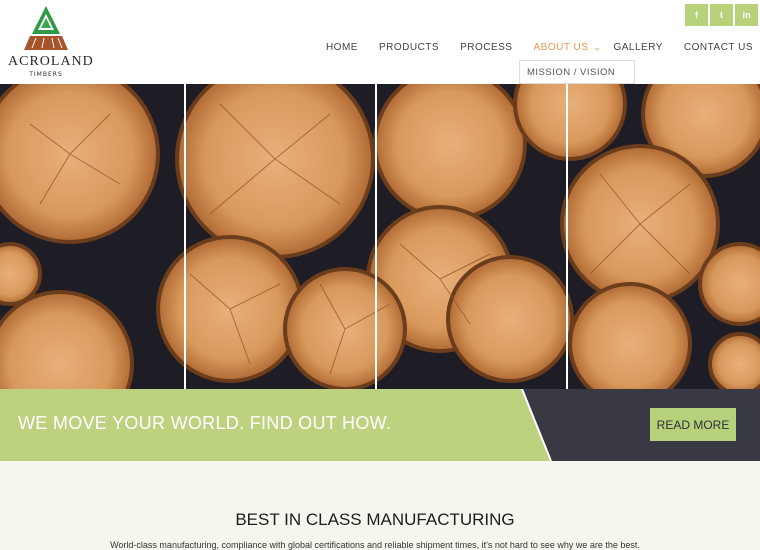 This screenshot has width=760, height=550. What do you see at coordinates (561, 47) in the screenshot?
I see `nav-about-us-label: ABOUT US` at bounding box center [561, 47].